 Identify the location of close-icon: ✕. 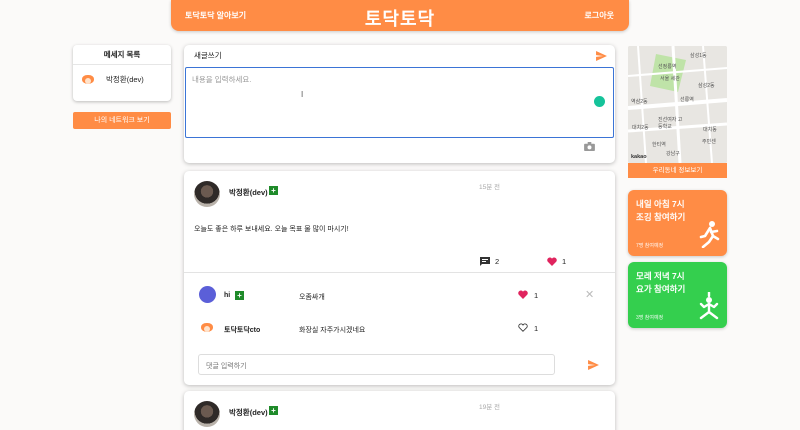
(589, 294).